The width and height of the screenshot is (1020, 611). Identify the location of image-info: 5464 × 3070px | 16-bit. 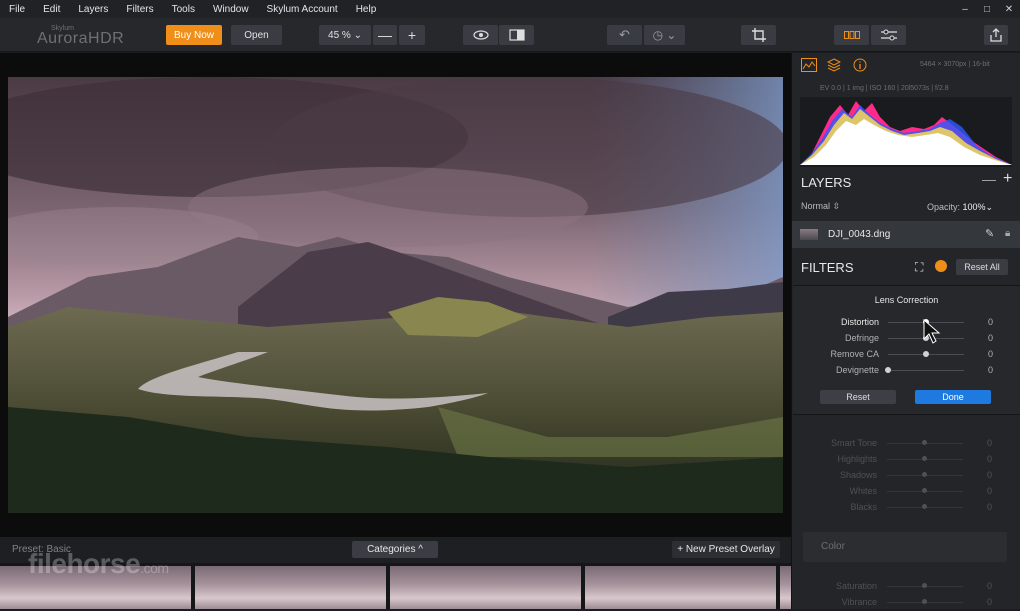
(955, 64).